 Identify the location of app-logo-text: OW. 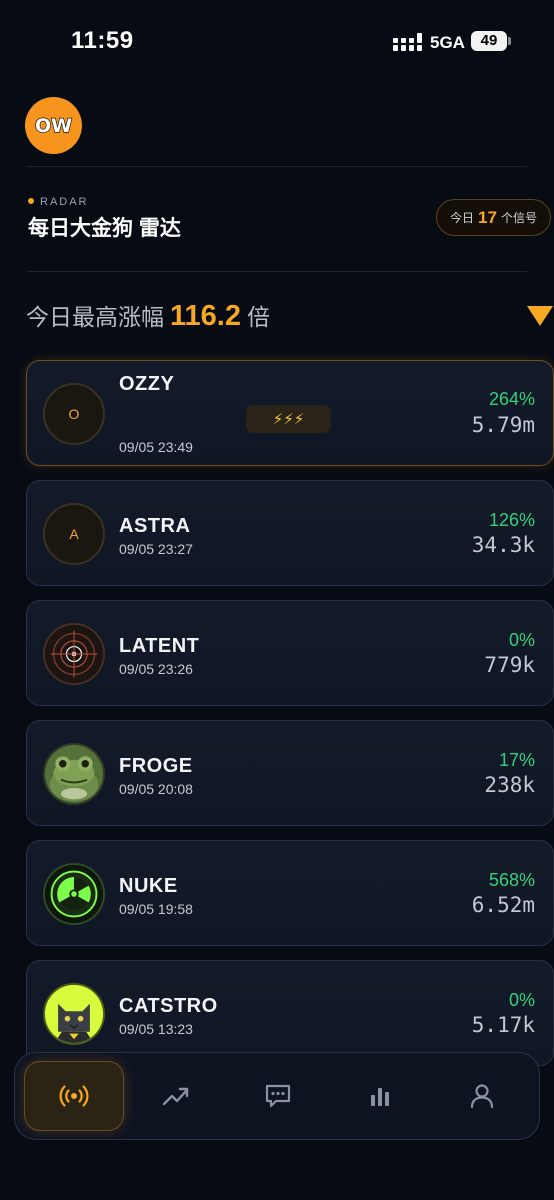
(53, 126).